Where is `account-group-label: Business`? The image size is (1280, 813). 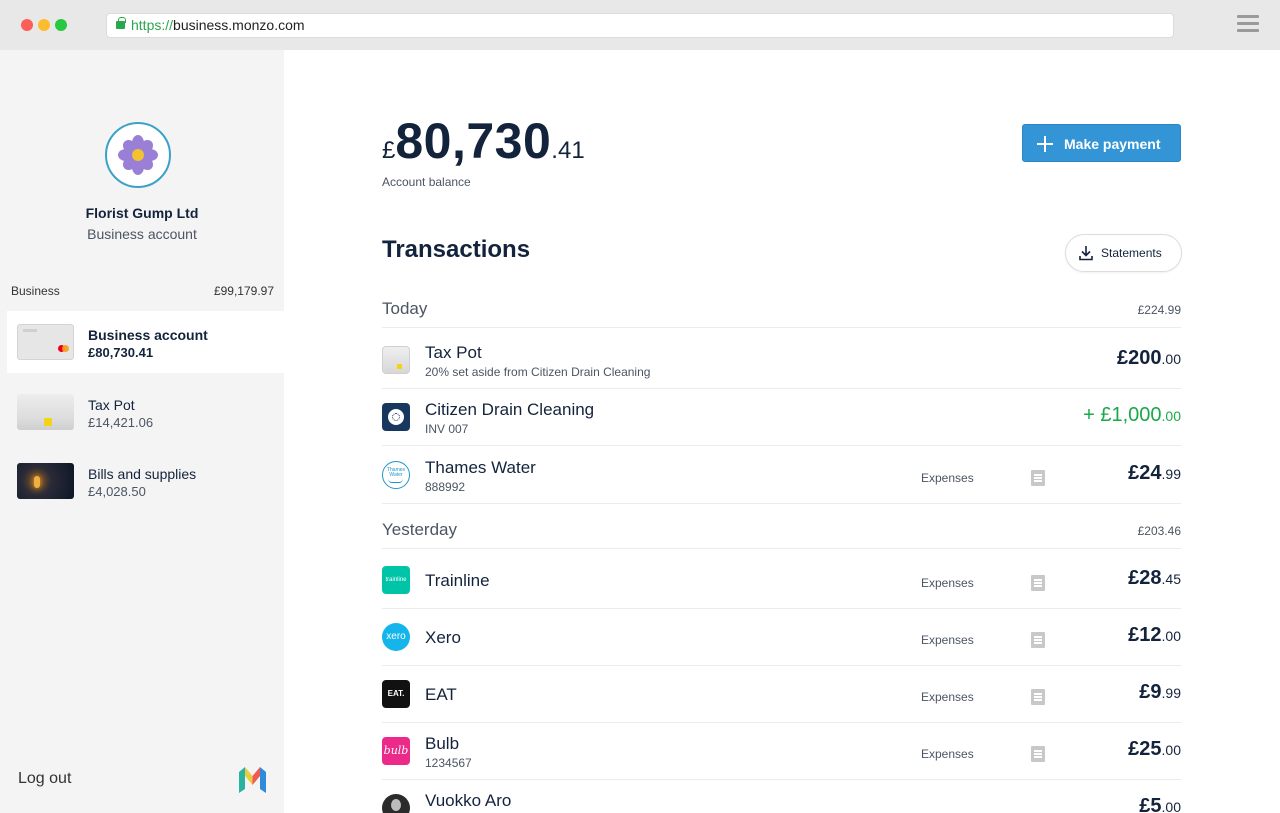 account-group-label: Business is located at coordinates (35, 291).